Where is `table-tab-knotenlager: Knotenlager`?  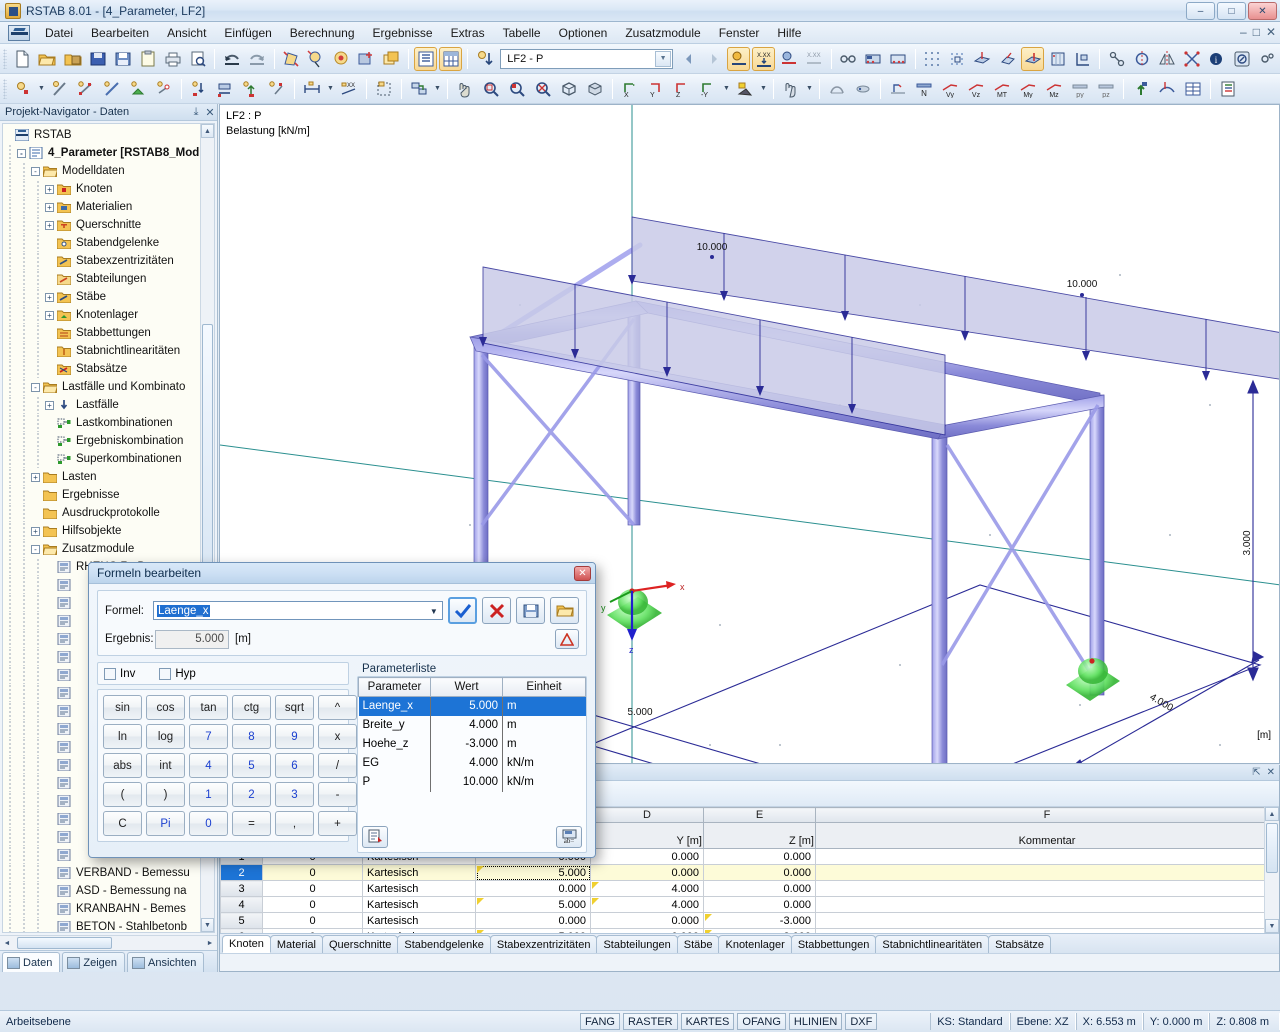 table-tab-knotenlager: Knotenlager is located at coordinates (755, 944).